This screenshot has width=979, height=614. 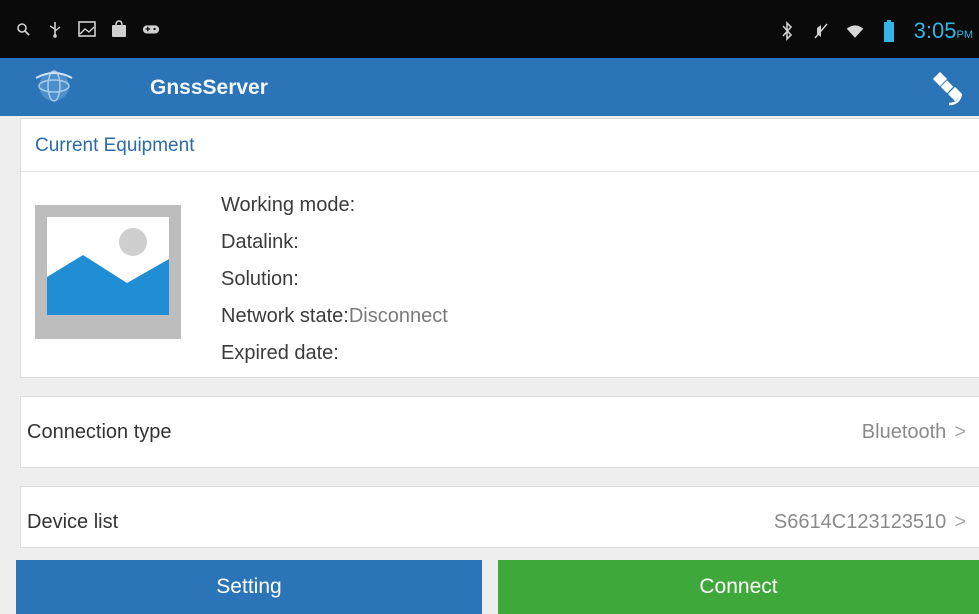 What do you see at coordinates (209, 87) in the screenshot?
I see `app-title: GnssServer` at bounding box center [209, 87].